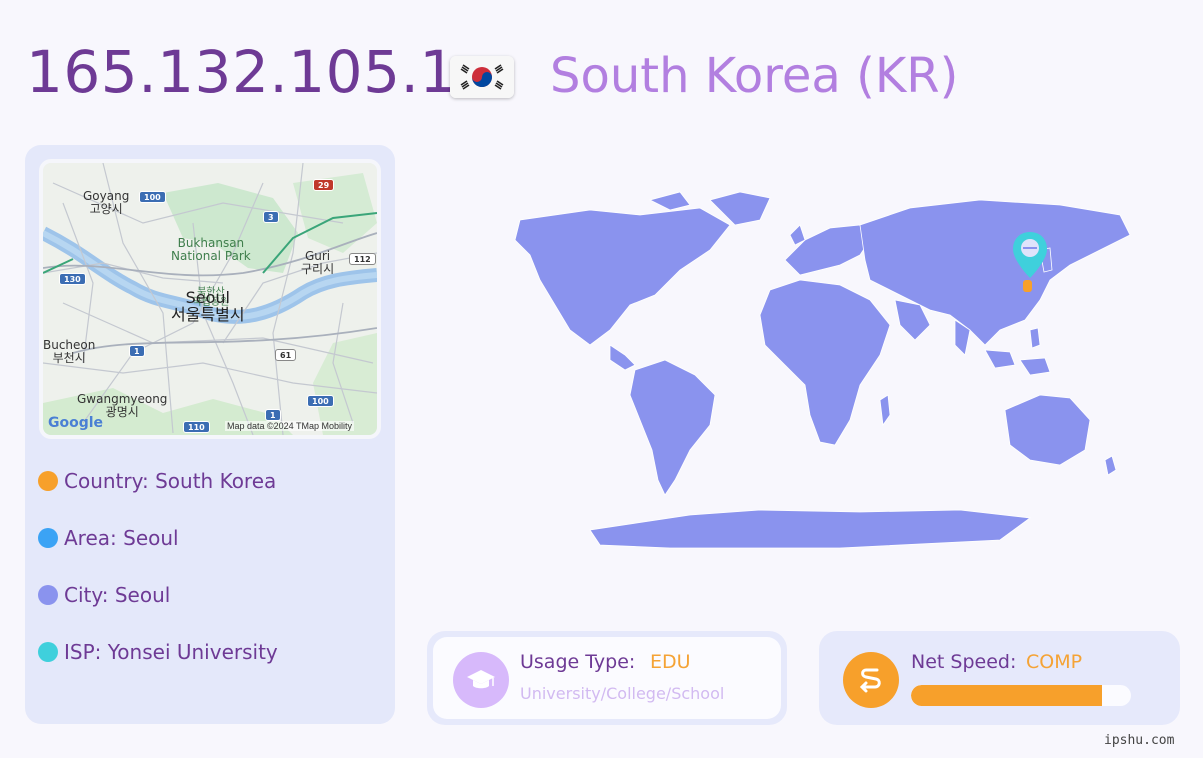  What do you see at coordinates (578, 662) in the screenshot?
I see `usage-type-label: Usage Type:` at bounding box center [578, 662].